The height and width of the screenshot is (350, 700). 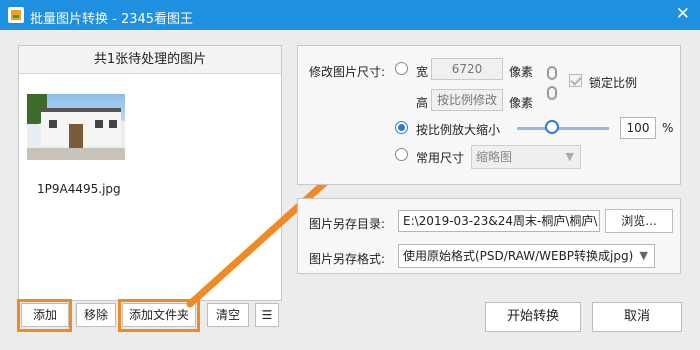 I want to click on scale-percent-unit: %, so click(x=668, y=128).